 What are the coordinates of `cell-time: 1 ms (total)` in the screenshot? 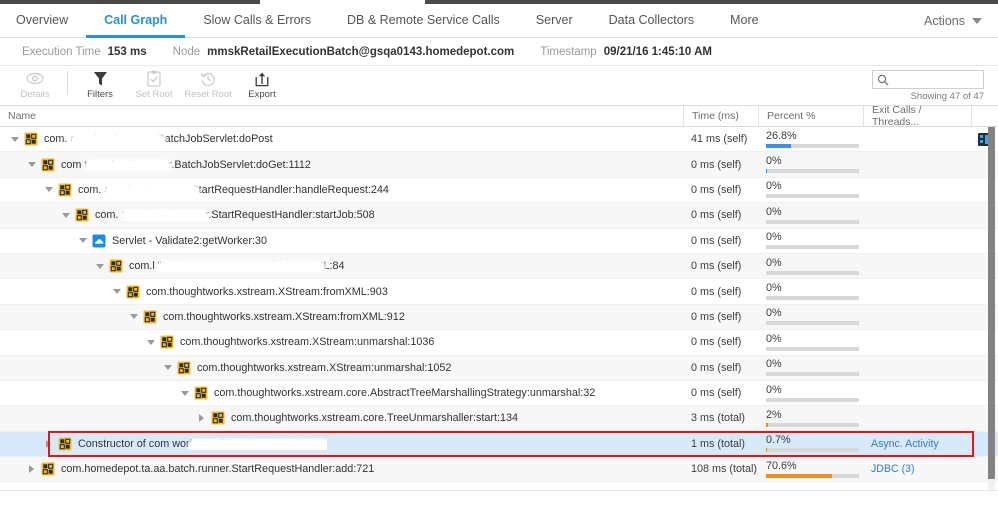 It's located at (718, 443).